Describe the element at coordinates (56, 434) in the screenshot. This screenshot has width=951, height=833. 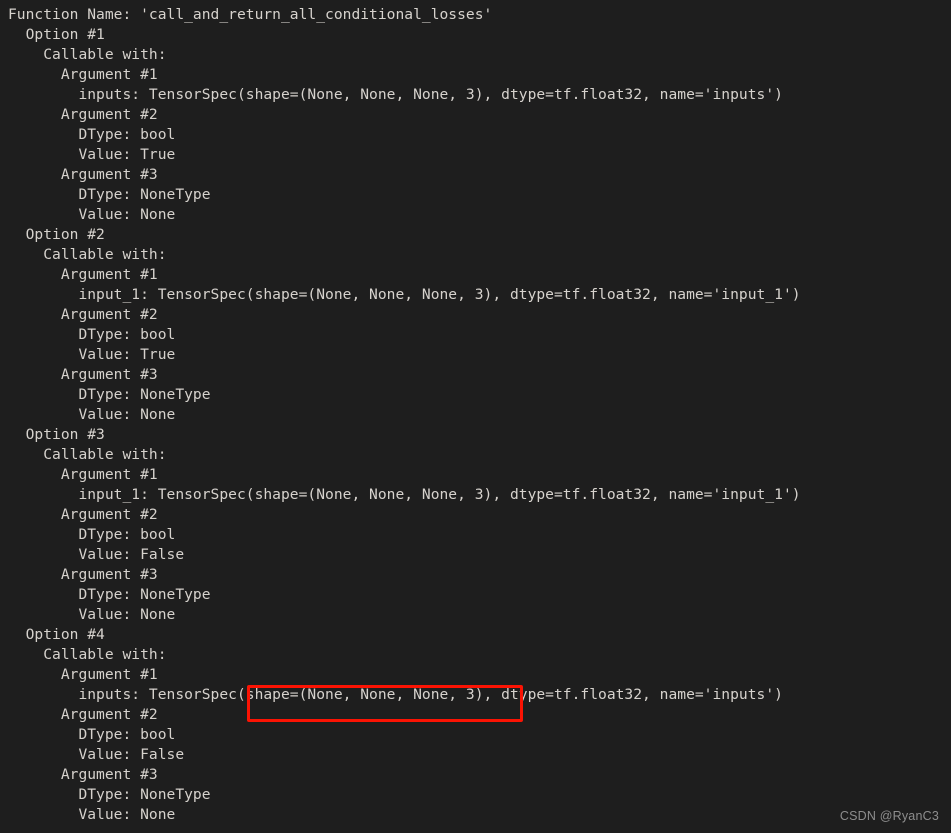
I see `terminal-line: Option #3` at that location.